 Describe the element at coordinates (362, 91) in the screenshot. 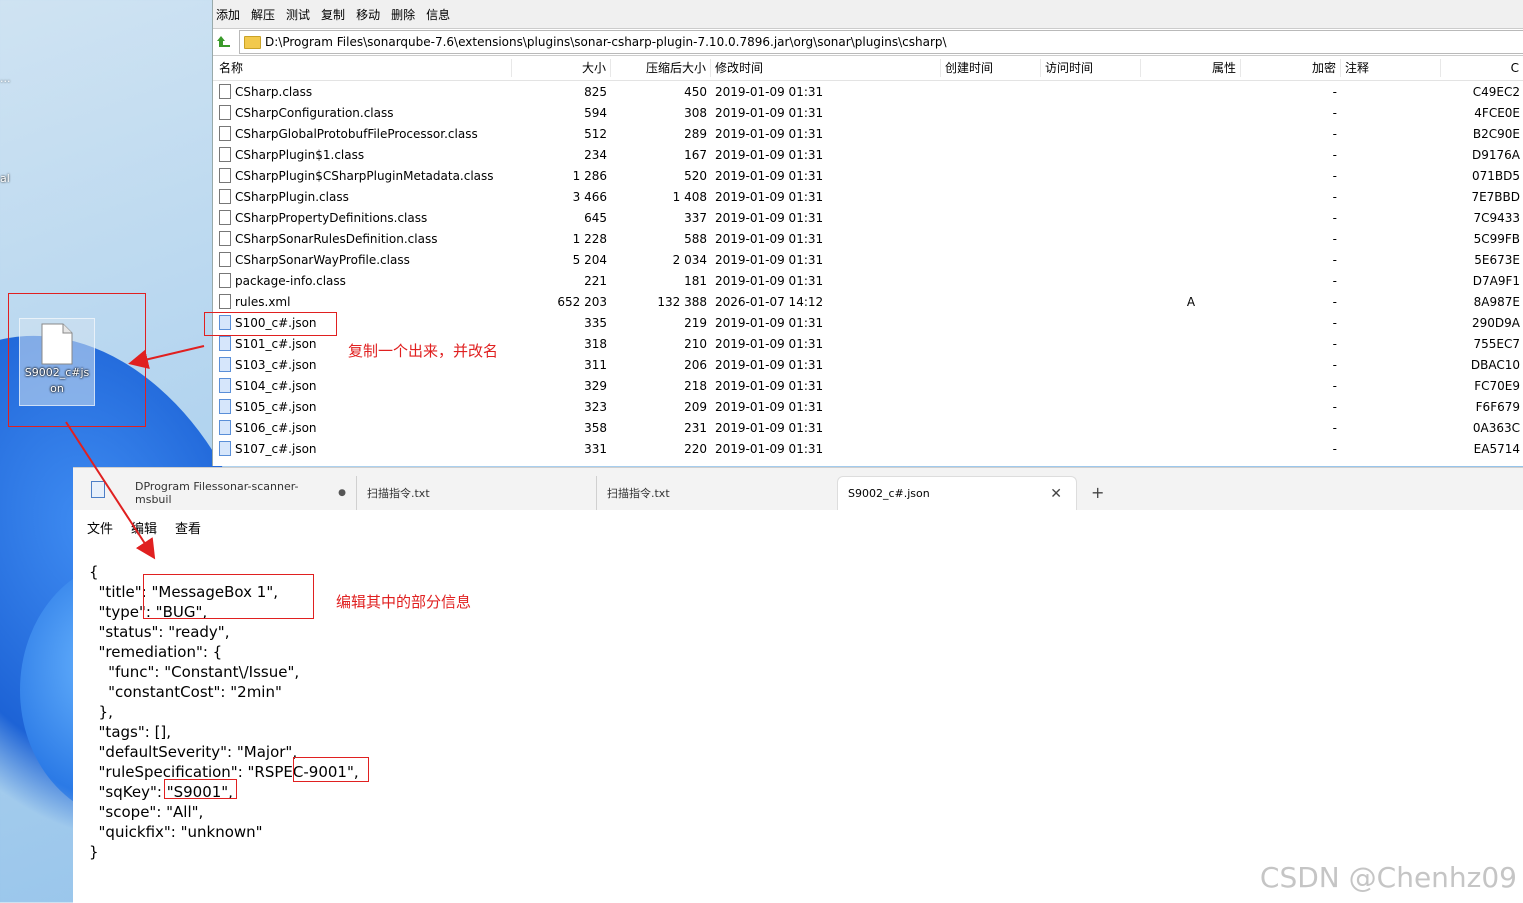

I see `cell-name: CSharp.class` at that location.